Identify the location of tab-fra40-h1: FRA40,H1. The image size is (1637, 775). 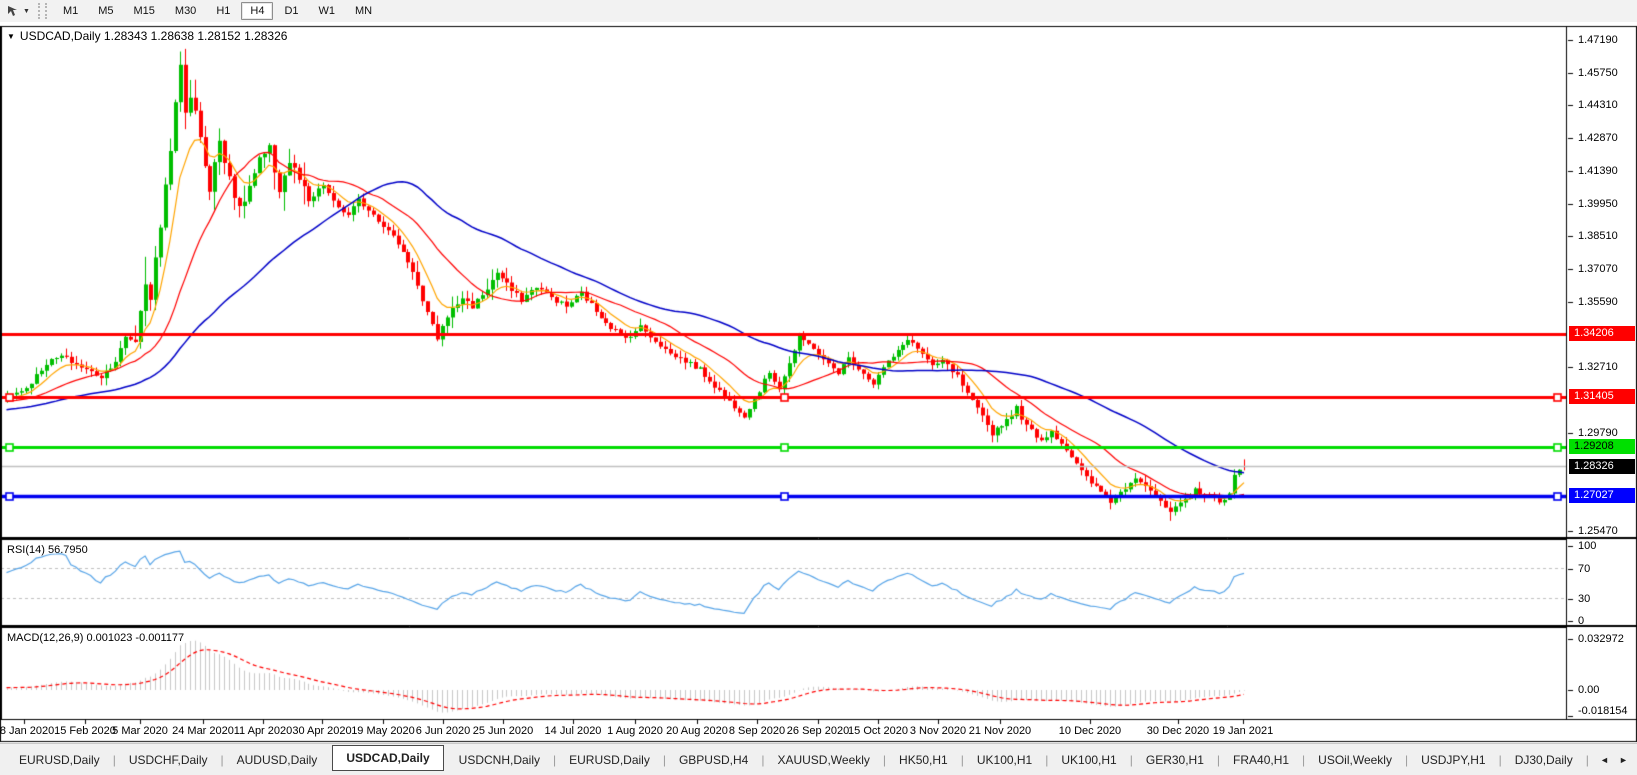
(1261, 759).